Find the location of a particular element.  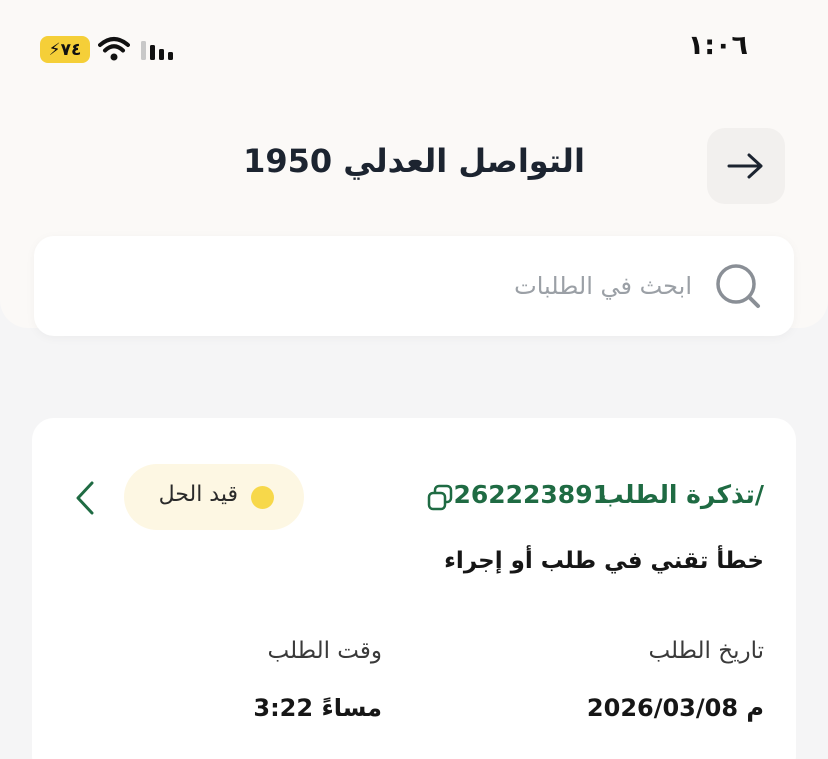

page-title: التواصل العدلي 1950 is located at coordinates (414, 161).